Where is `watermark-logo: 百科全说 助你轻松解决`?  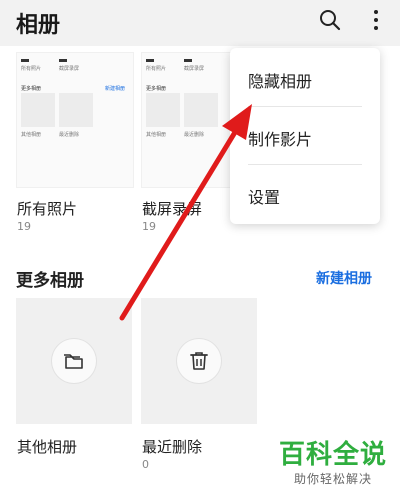
watermark-logo: 百科全说 助你轻松解决 is located at coordinates (333, 463).